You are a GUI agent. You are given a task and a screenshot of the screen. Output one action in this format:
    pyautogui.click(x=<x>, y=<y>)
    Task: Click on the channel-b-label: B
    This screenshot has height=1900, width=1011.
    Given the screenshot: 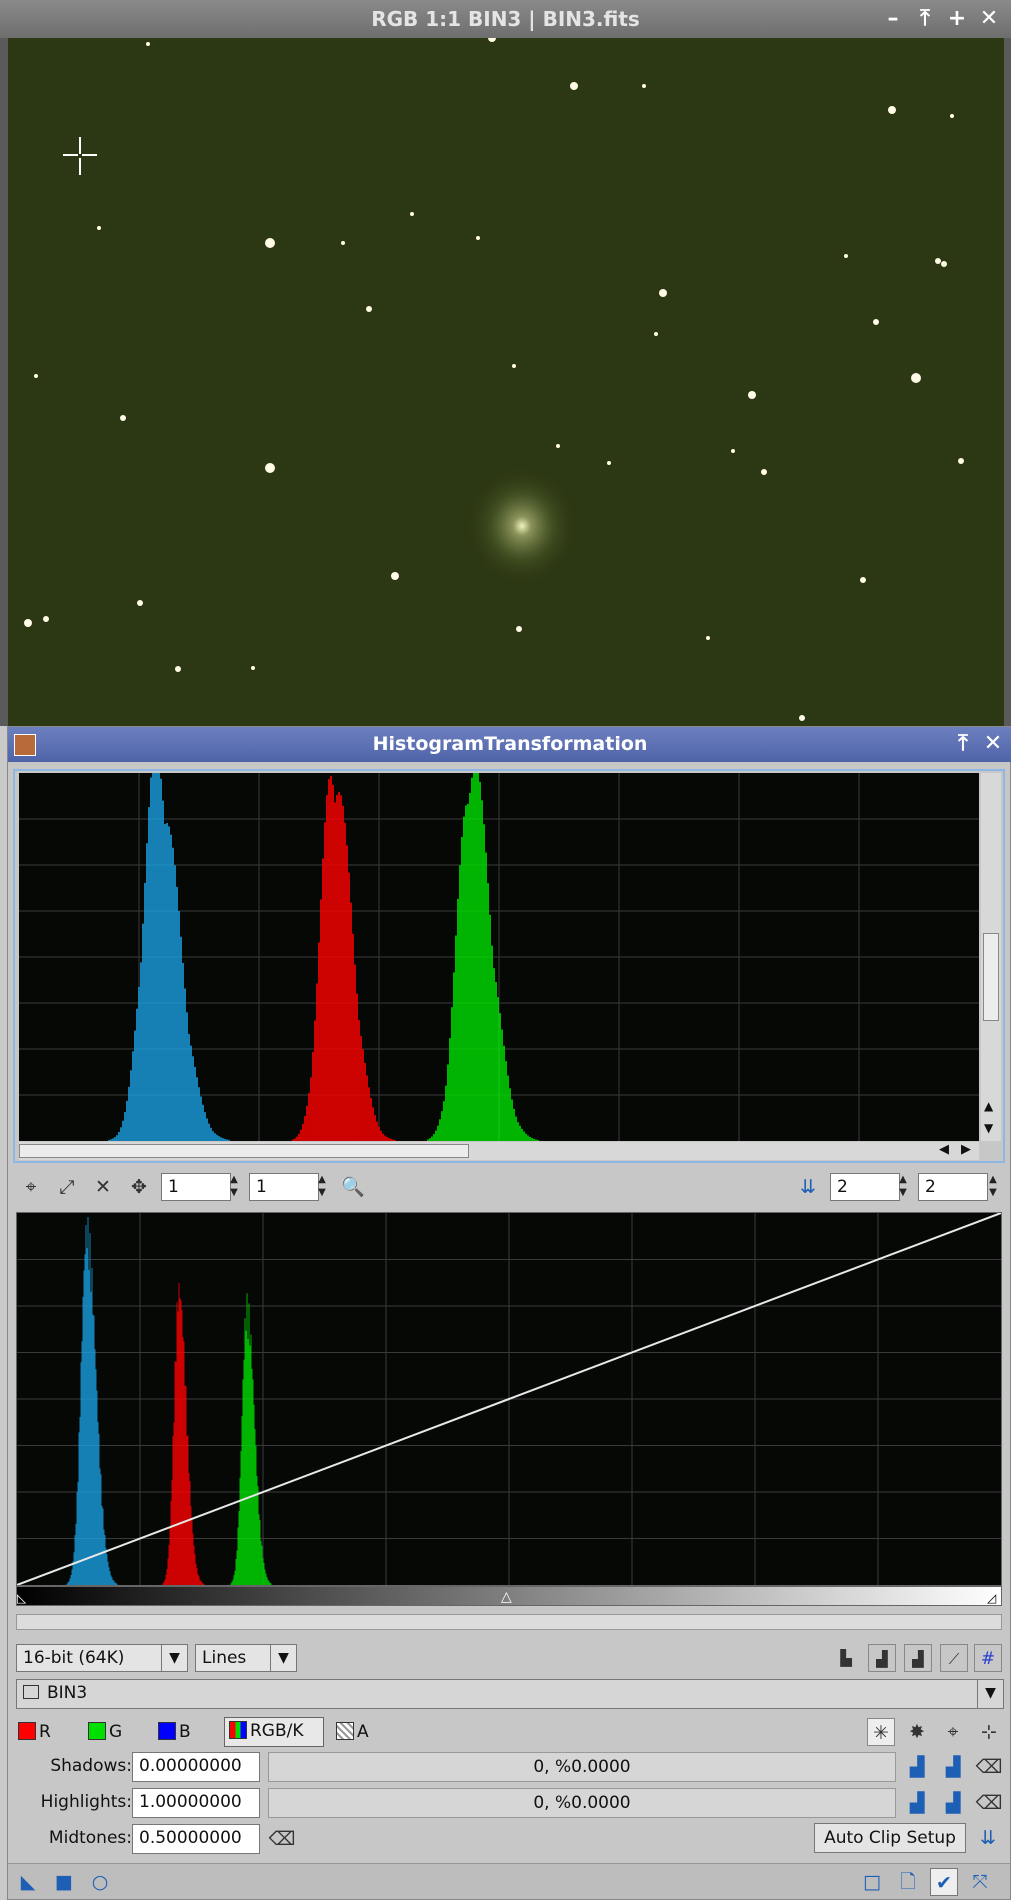 What is the action you would take?
    pyautogui.click(x=185, y=1732)
    